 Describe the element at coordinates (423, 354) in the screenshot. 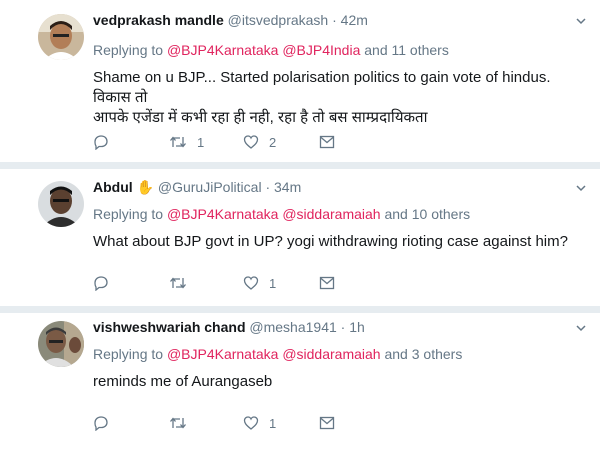

I see `others-link: and 3 others` at that location.